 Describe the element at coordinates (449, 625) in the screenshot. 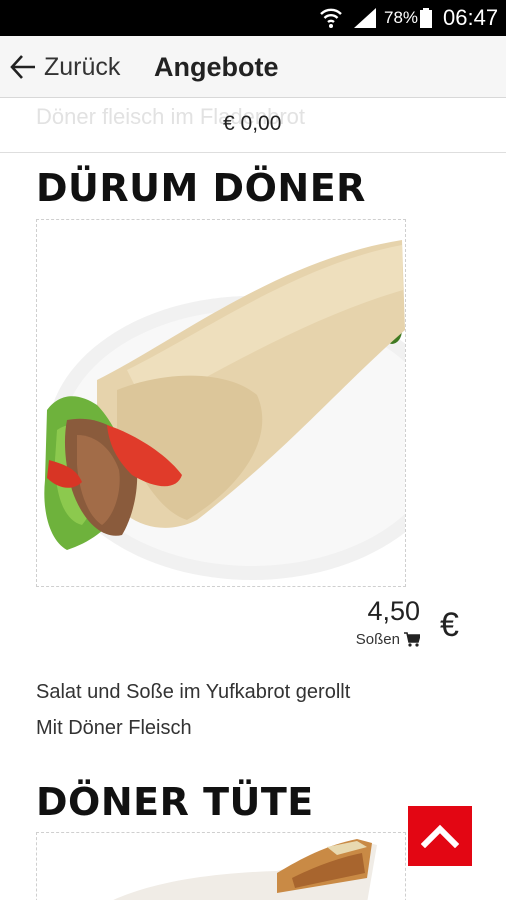

I see `currency-symbol: €` at that location.